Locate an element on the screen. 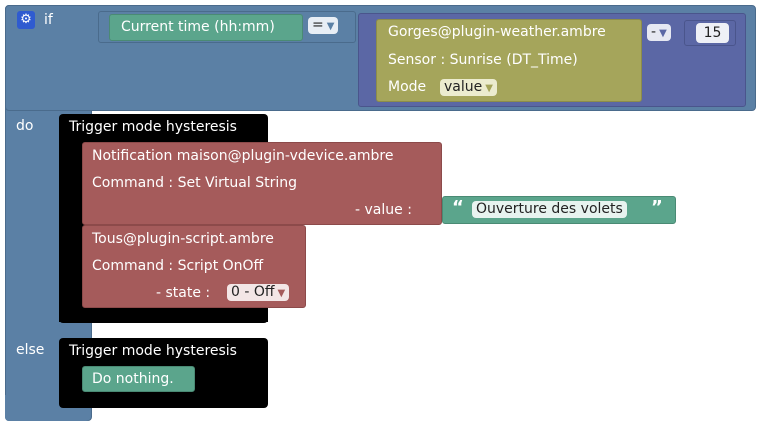 The width and height of the screenshot is (763, 432). quote-open-icon: “ is located at coordinates (458, 207).